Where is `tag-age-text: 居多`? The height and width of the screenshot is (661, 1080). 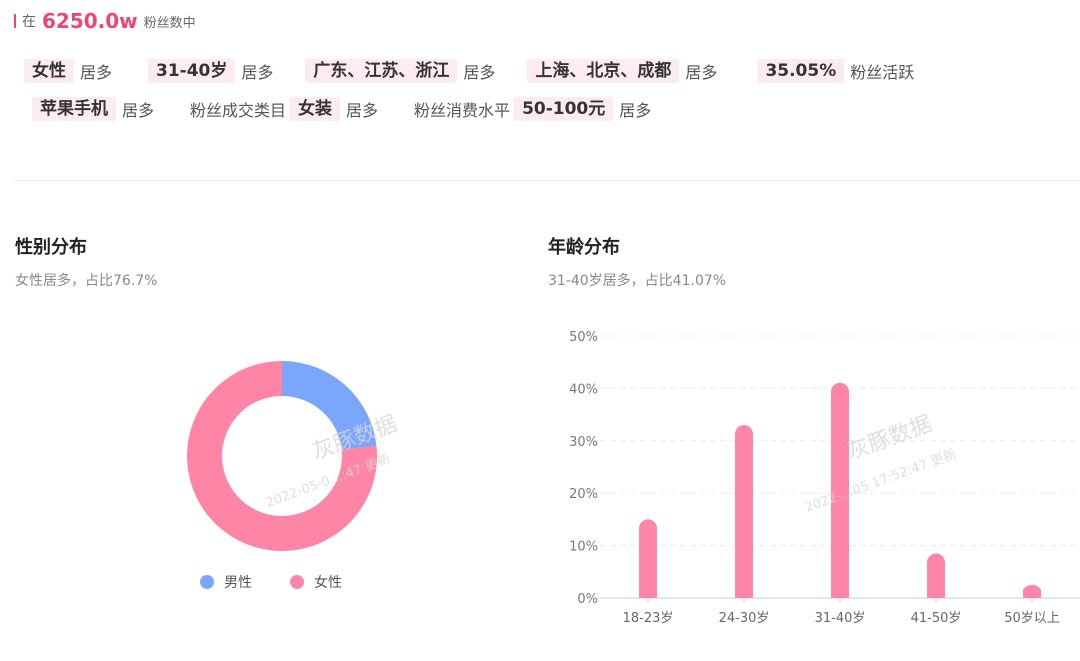 tag-age-text: 居多 is located at coordinates (257, 72).